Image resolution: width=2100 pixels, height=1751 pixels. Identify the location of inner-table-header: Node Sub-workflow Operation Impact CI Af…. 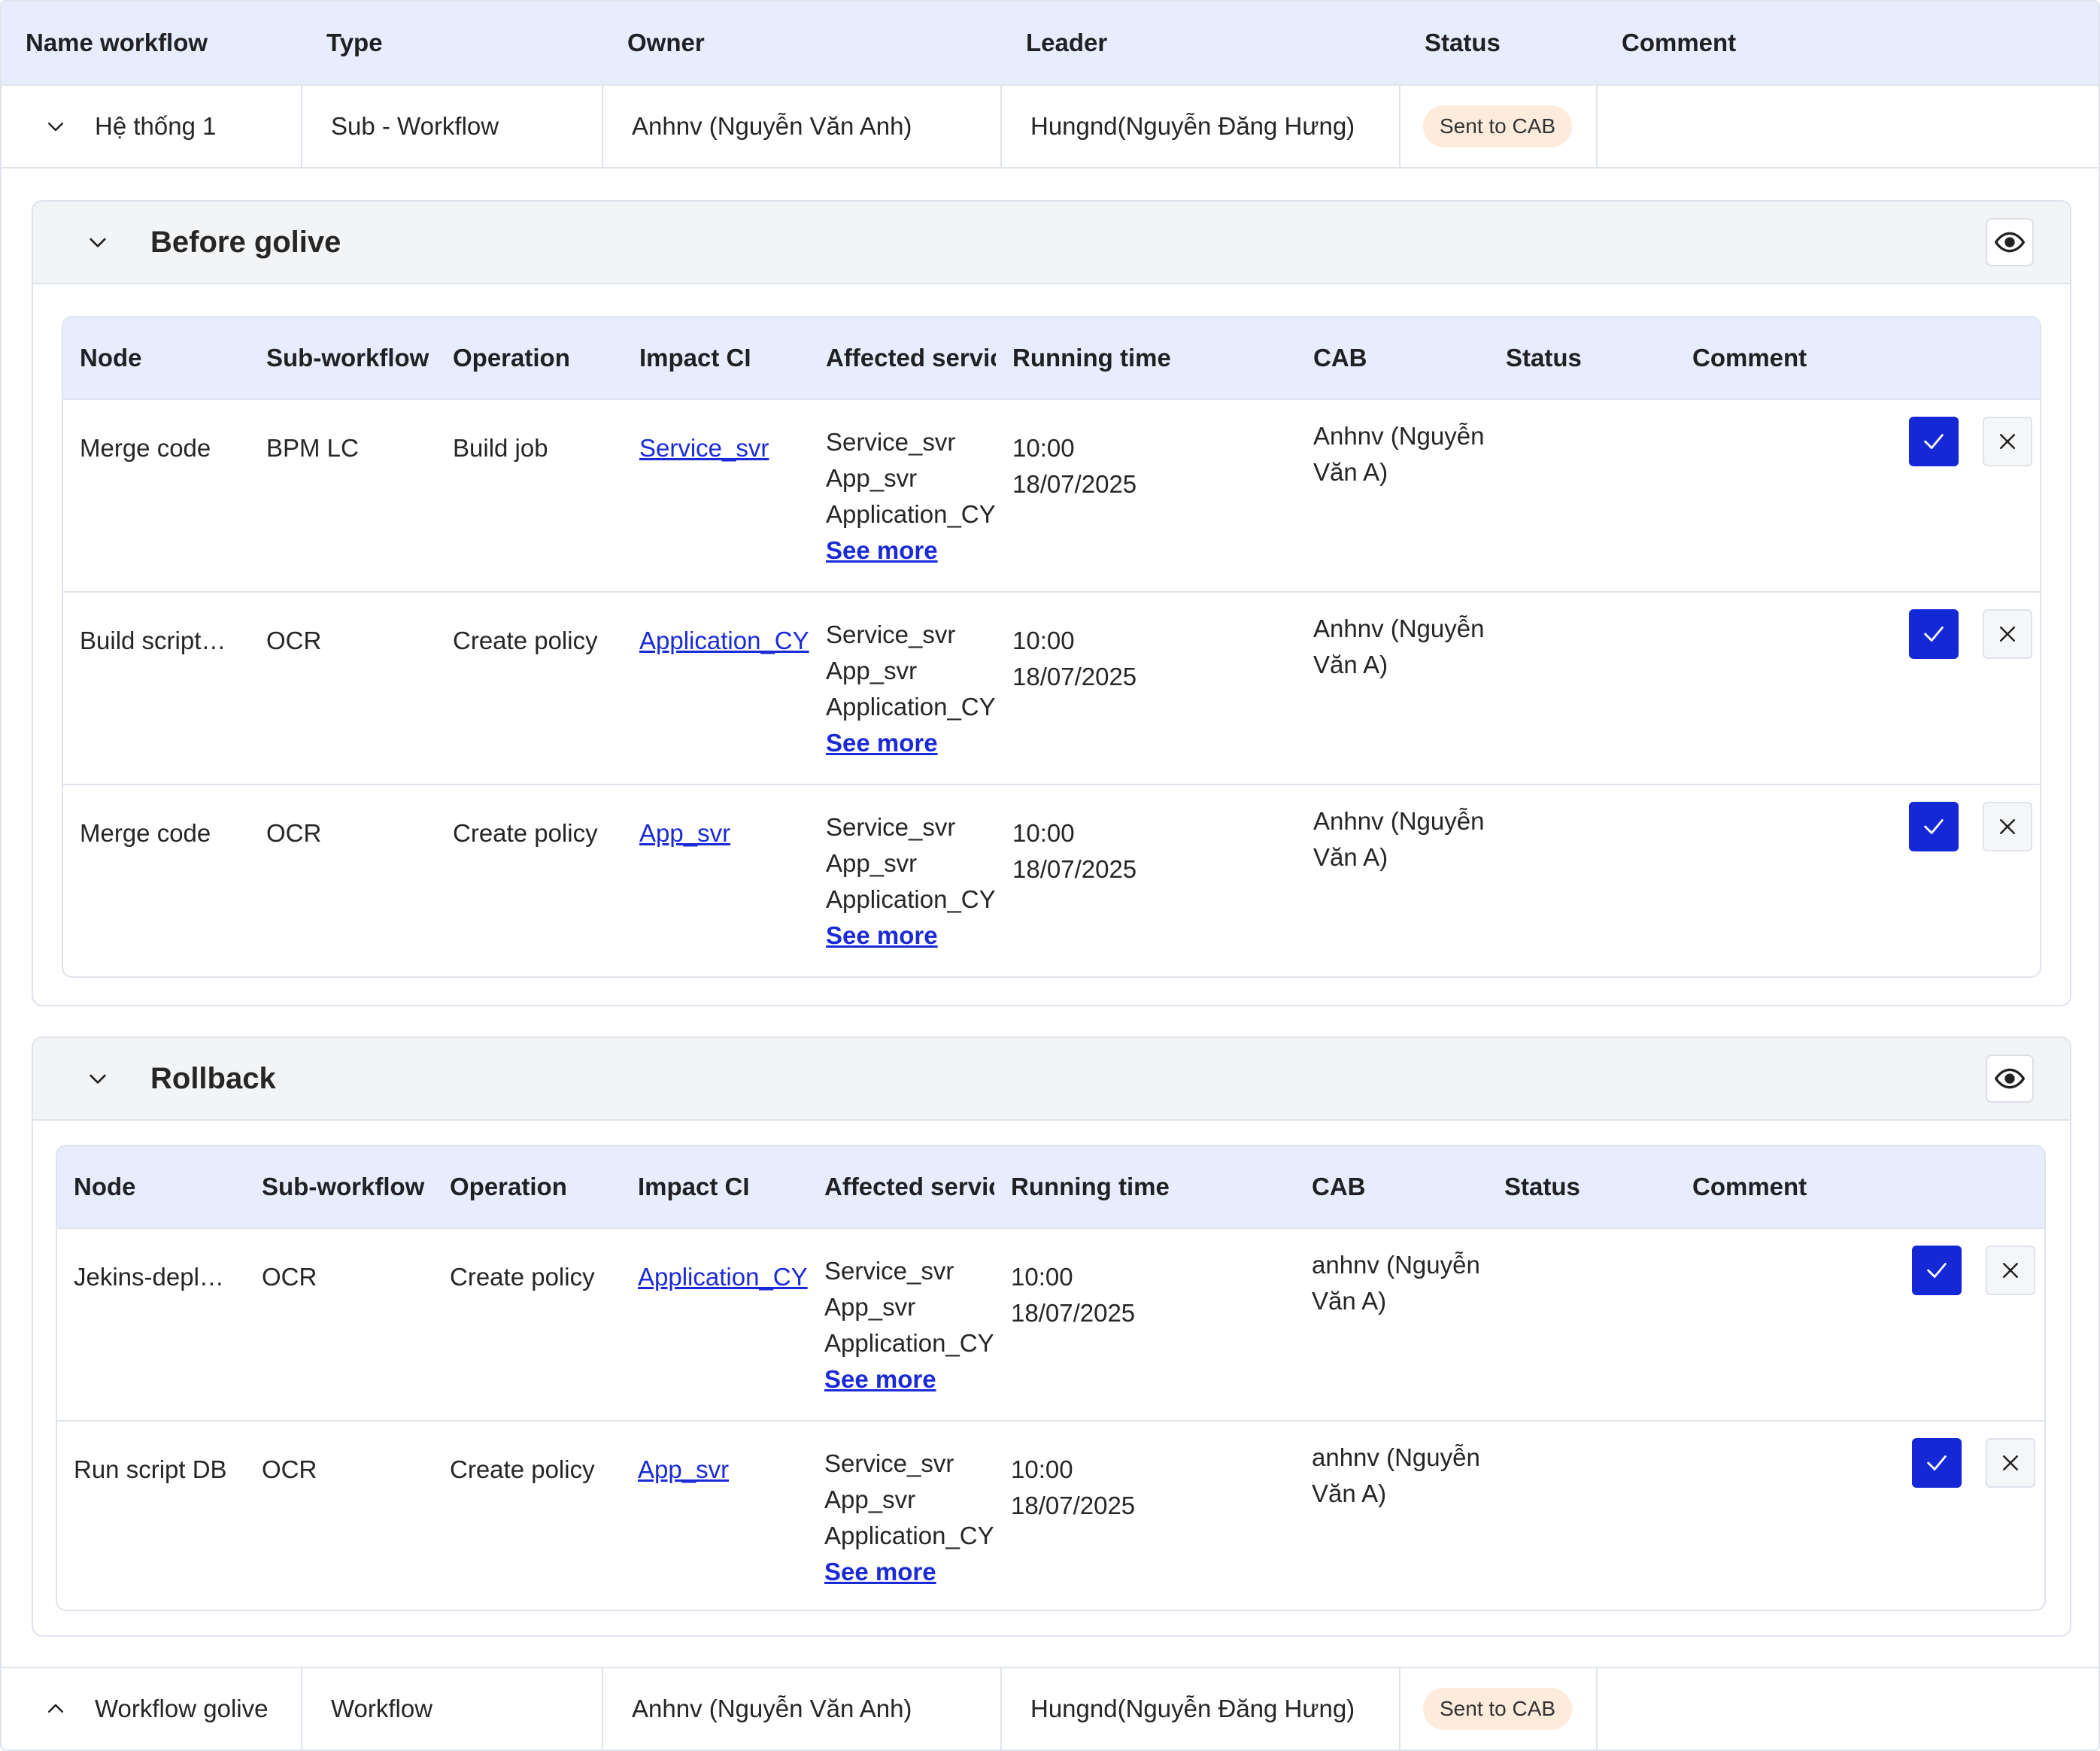
(1051, 358).